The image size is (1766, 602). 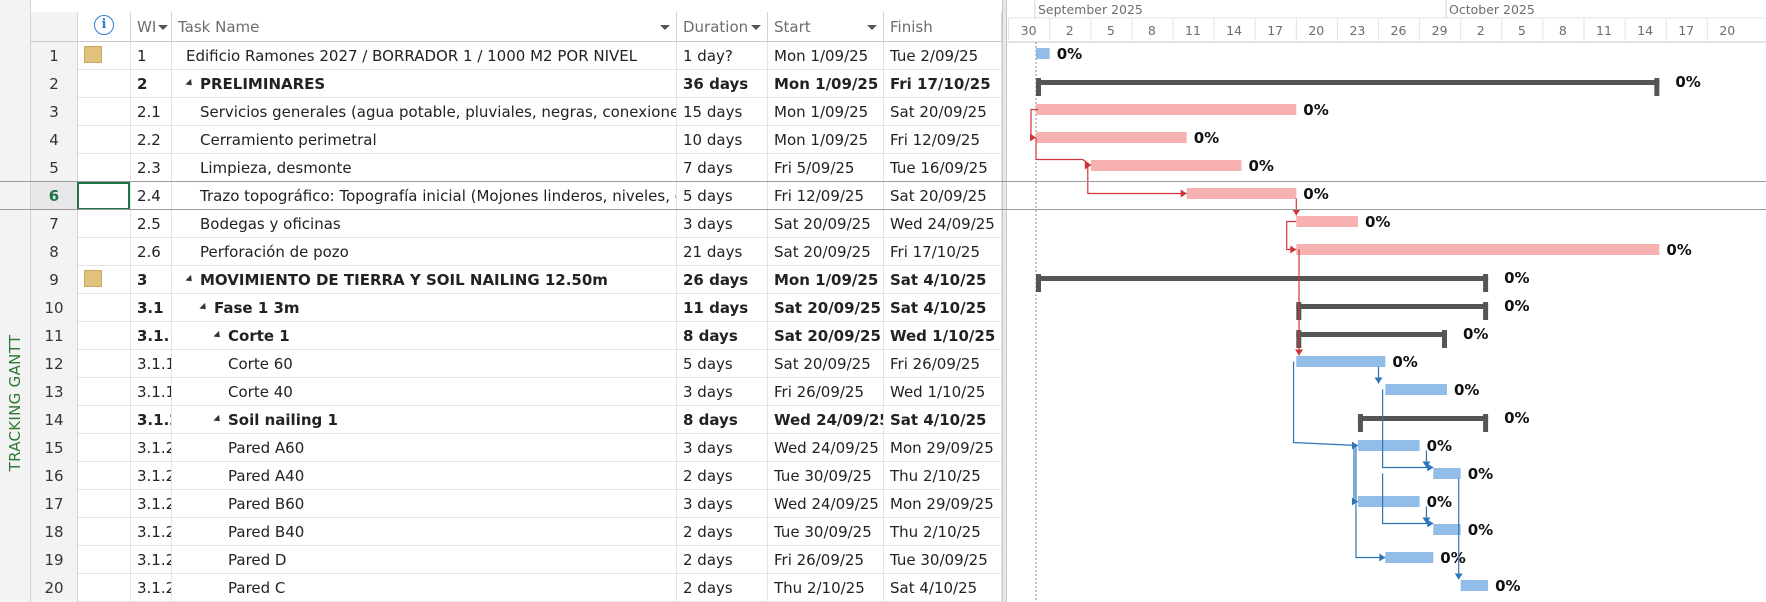 What do you see at coordinates (943, 532) in the screenshot?
I see `finish-cell: Thu 2/10/25` at bounding box center [943, 532].